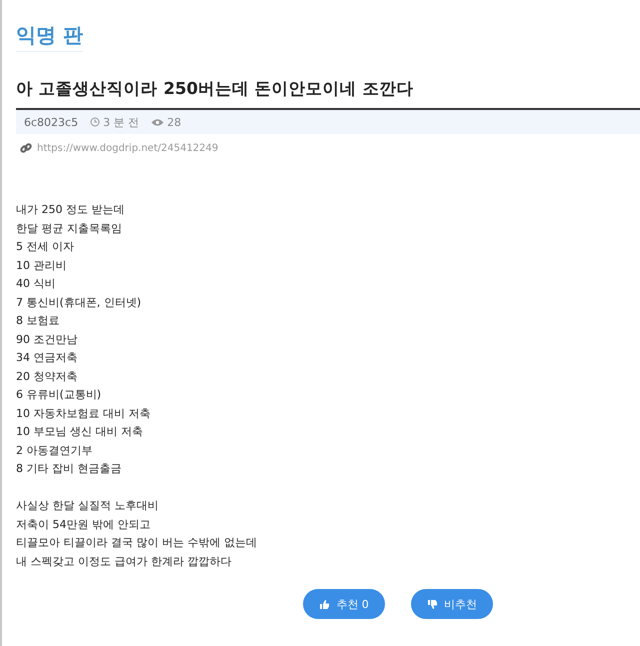 This screenshot has height=646, width=640. What do you see at coordinates (174, 122) in the screenshot?
I see `view-count: 28` at bounding box center [174, 122].